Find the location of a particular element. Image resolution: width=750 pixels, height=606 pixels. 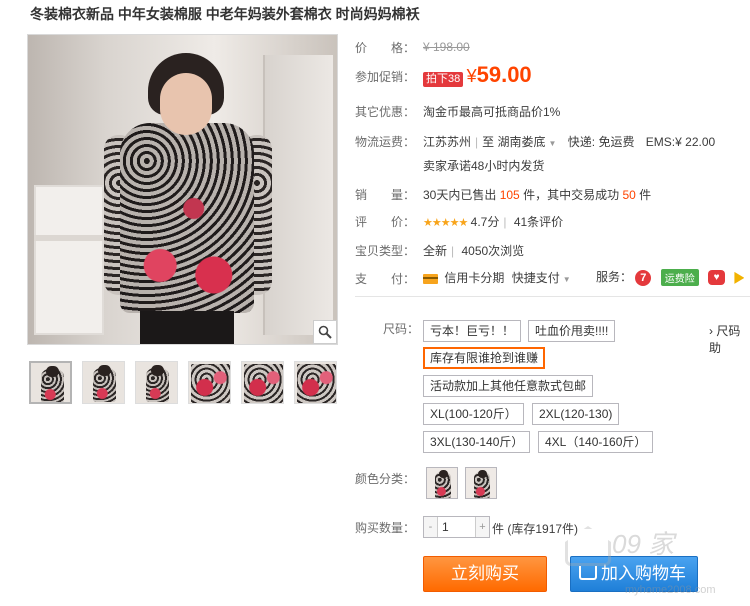

ship-from: 江苏苏州 is located at coordinates (447, 142).